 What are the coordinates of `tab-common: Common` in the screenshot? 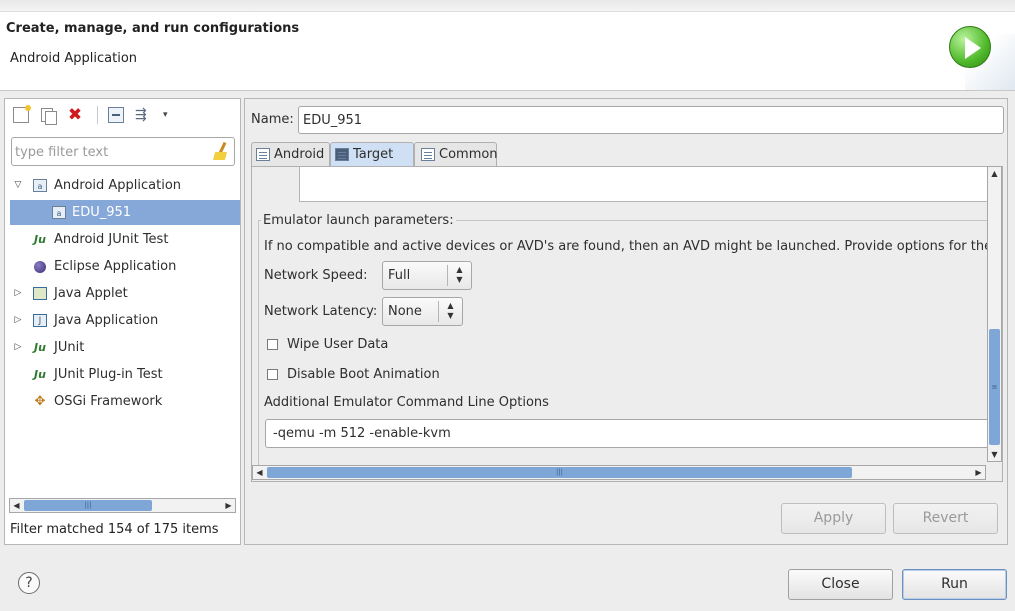 It's located at (456, 154).